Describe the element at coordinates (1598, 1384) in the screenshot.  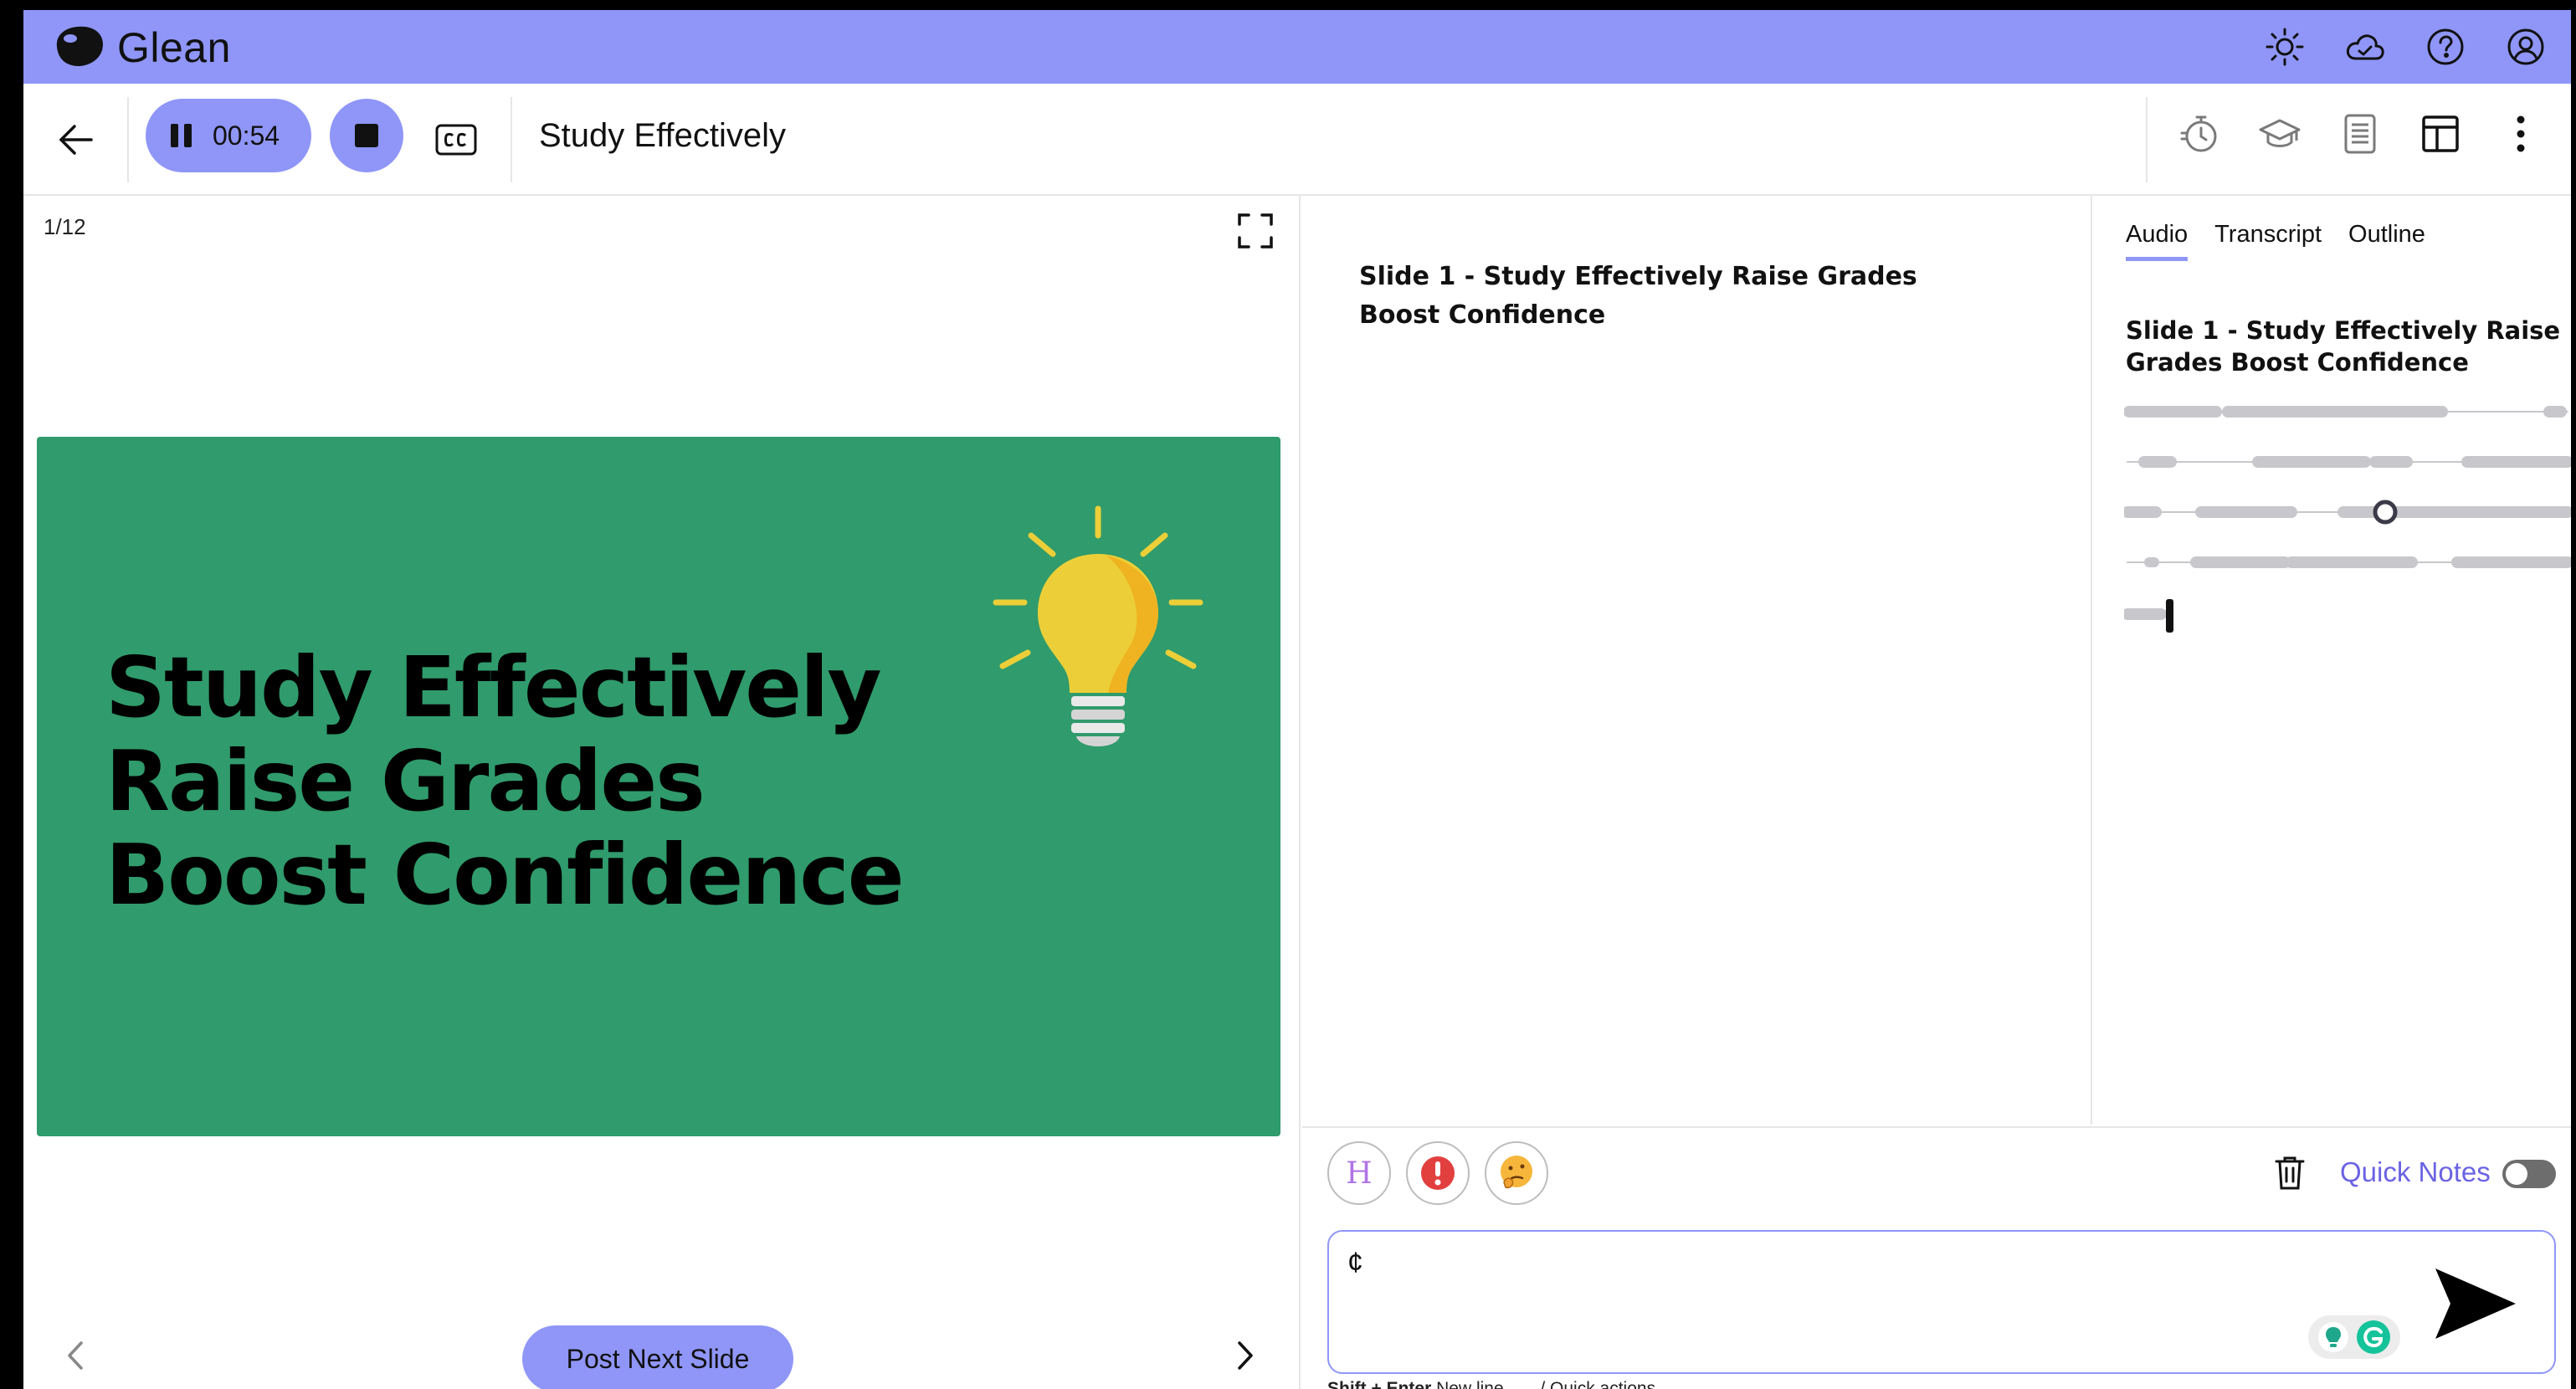
I see `hint-actions: / Quick actions` at that location.